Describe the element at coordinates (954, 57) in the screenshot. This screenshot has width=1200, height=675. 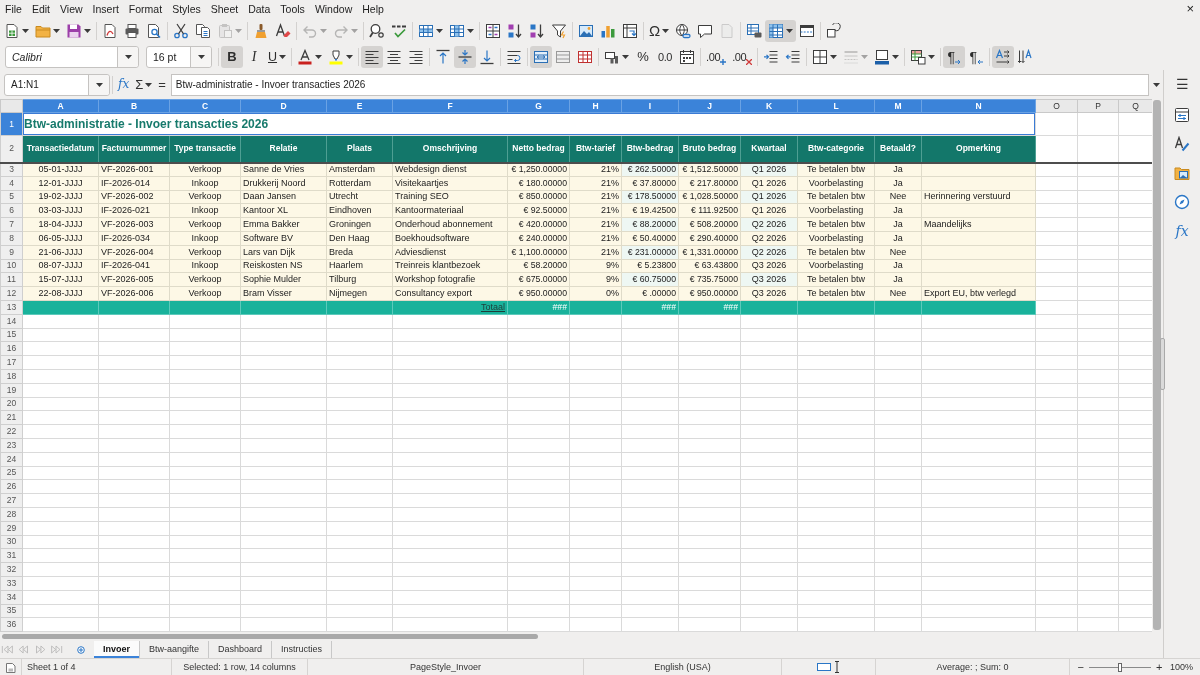
I see `left-to-right-button: ¶` at that location.